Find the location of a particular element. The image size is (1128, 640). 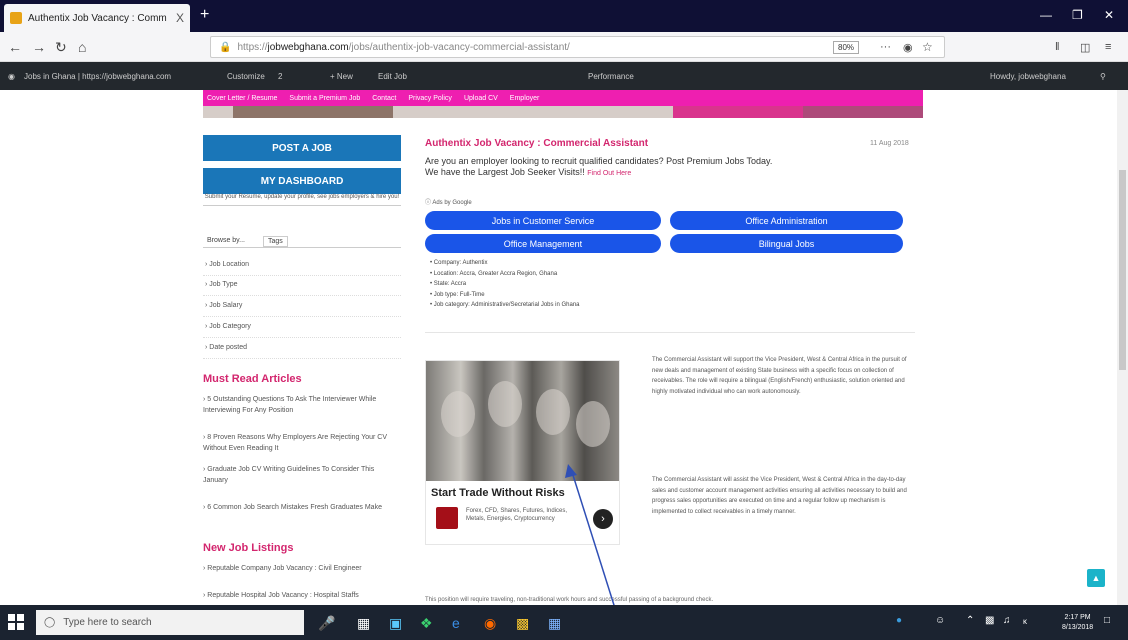

must-read-heading: Must Read Articles is located at coordinates (252, 379).